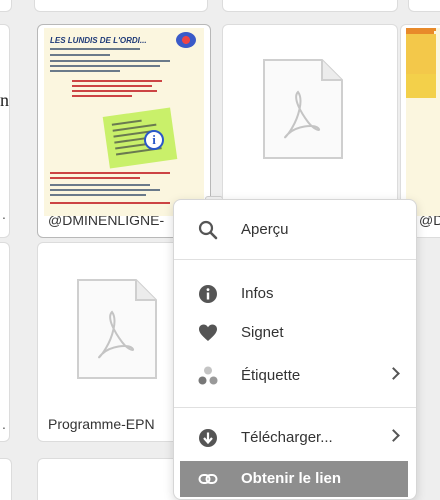  Describe the element at coordinates (295, 333) in the screenshot. I see `menu-item-signet: Signet` at that location.